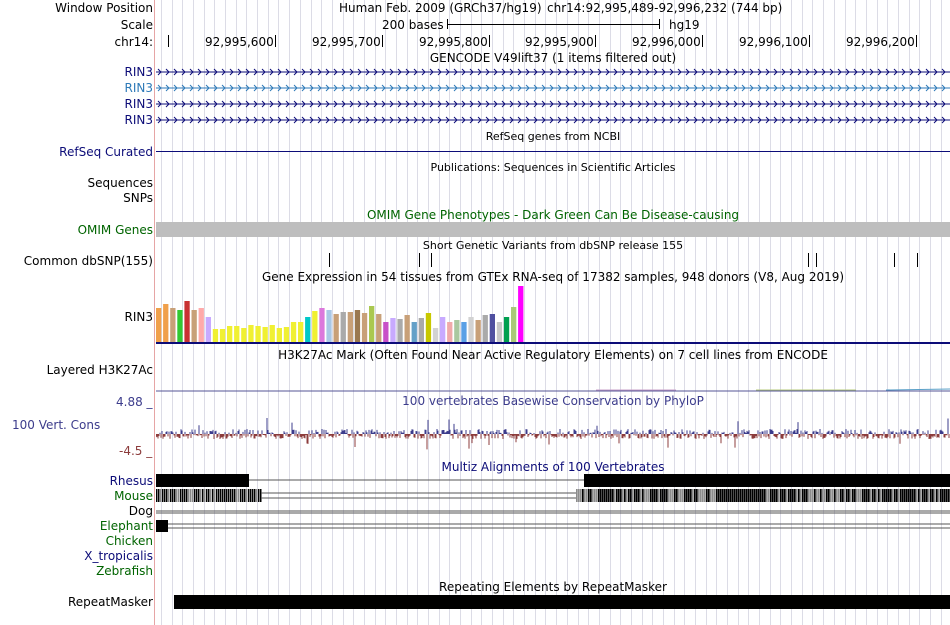  What do you see at coordinates (136, 451) in the screenshot?
I see `phylop-min-label: -4.5 _` at bounding box center [136, 451].